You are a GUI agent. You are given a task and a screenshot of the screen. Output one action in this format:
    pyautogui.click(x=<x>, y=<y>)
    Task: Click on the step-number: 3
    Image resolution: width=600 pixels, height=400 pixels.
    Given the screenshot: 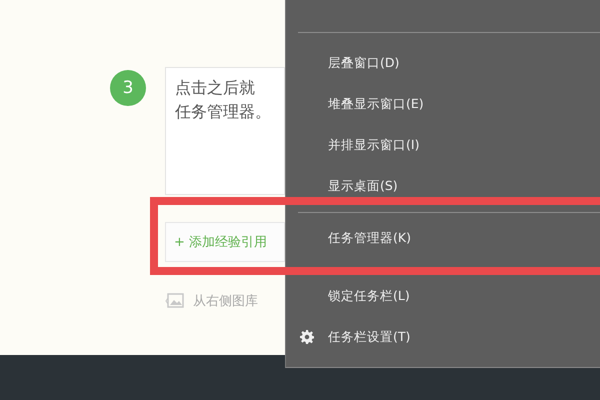 What is the action you would take?
    pyautogui.click(x=128, y=88)
    